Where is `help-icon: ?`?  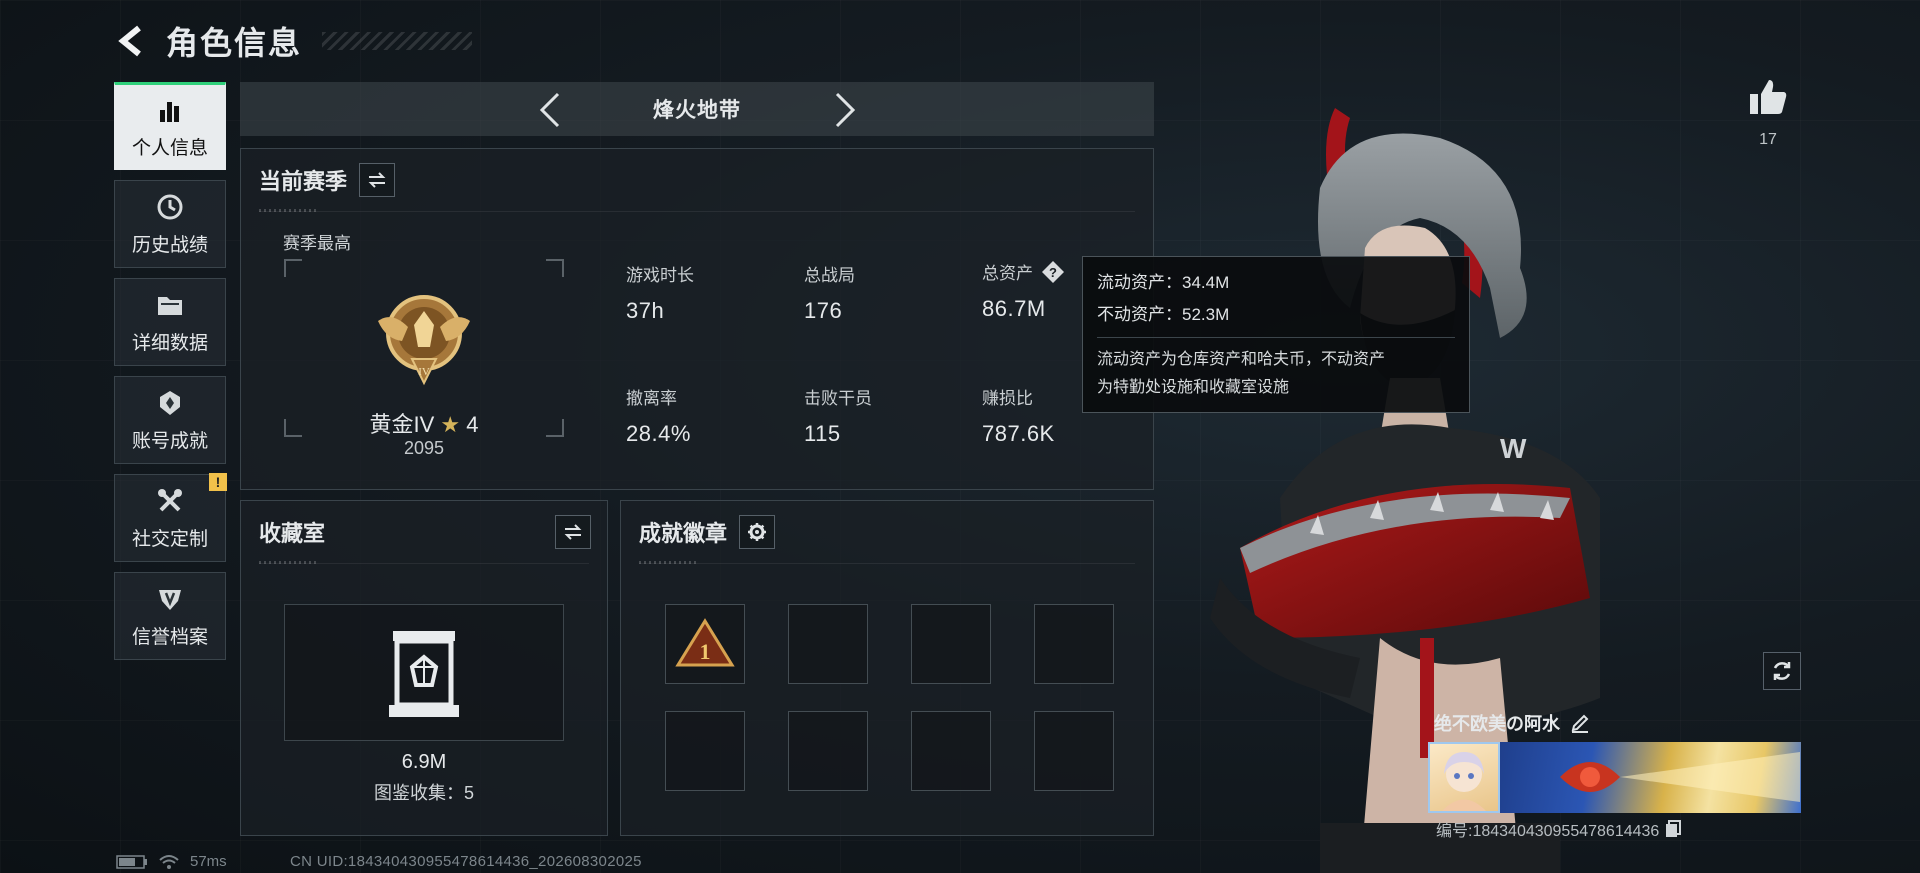 help-icon: ? is located at coordinates (1053, 272).